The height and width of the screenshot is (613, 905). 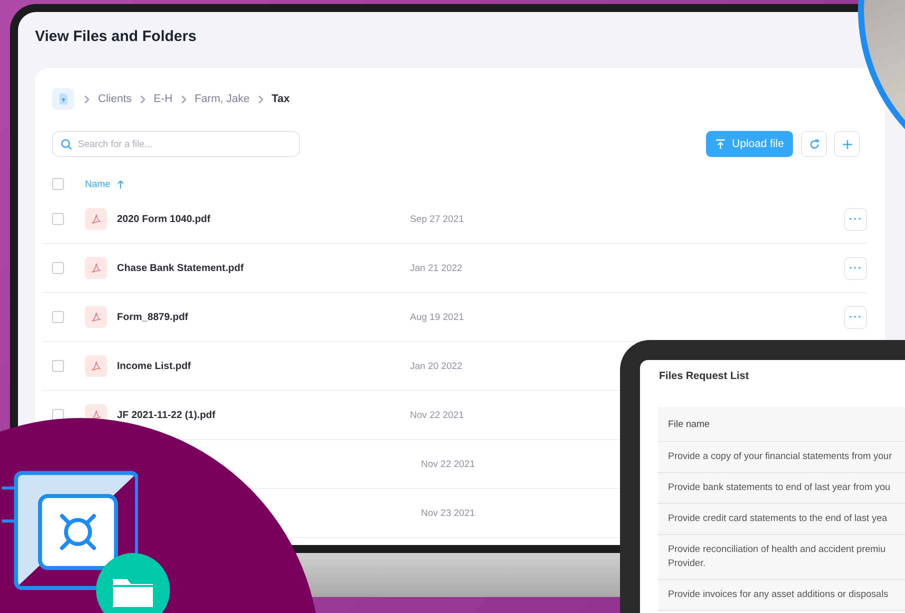 I want to click on file-name: Chase Bank Statement.pdf, so click(x=180, y=268).